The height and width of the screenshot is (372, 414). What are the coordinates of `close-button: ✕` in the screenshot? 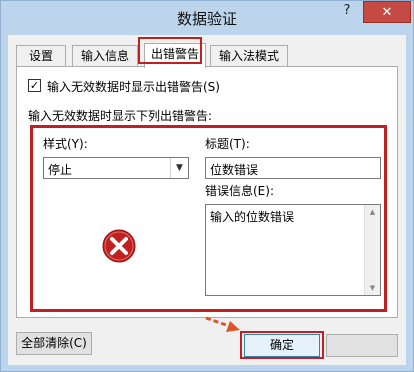 It's located at (387, 12).